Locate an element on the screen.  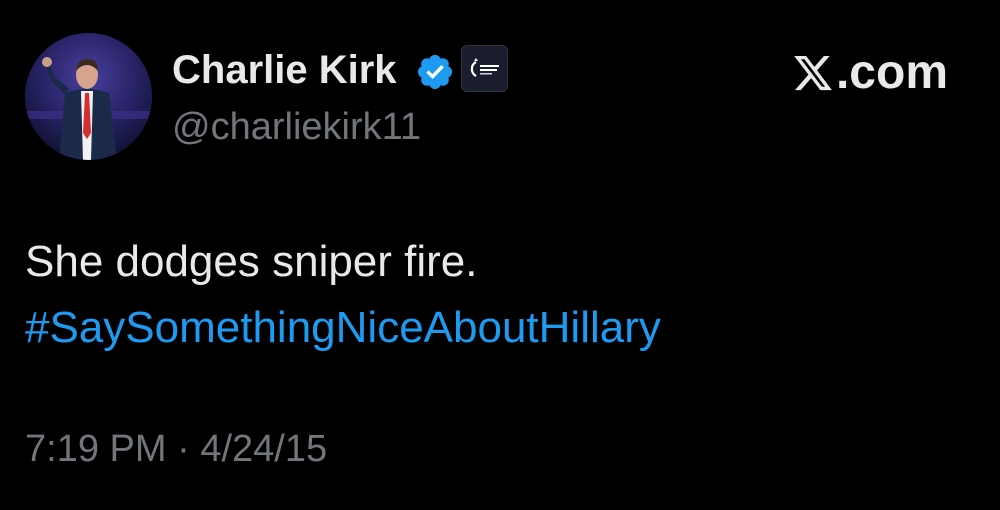
turning-point-usa-logo is located at coordinates (484, 67).